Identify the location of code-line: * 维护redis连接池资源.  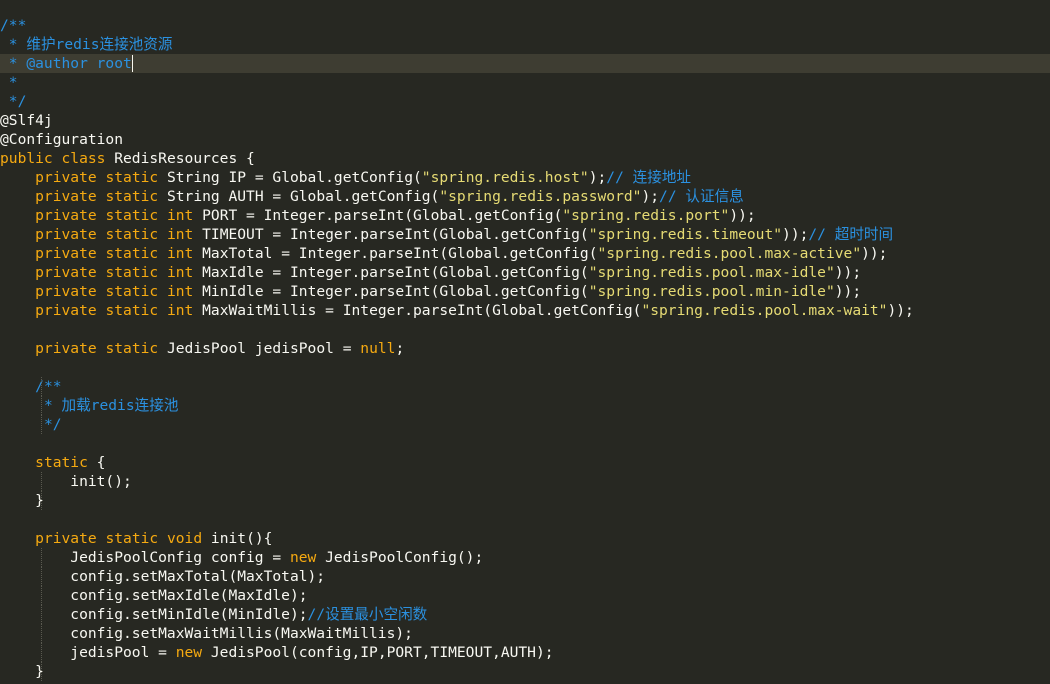
(525, 44).